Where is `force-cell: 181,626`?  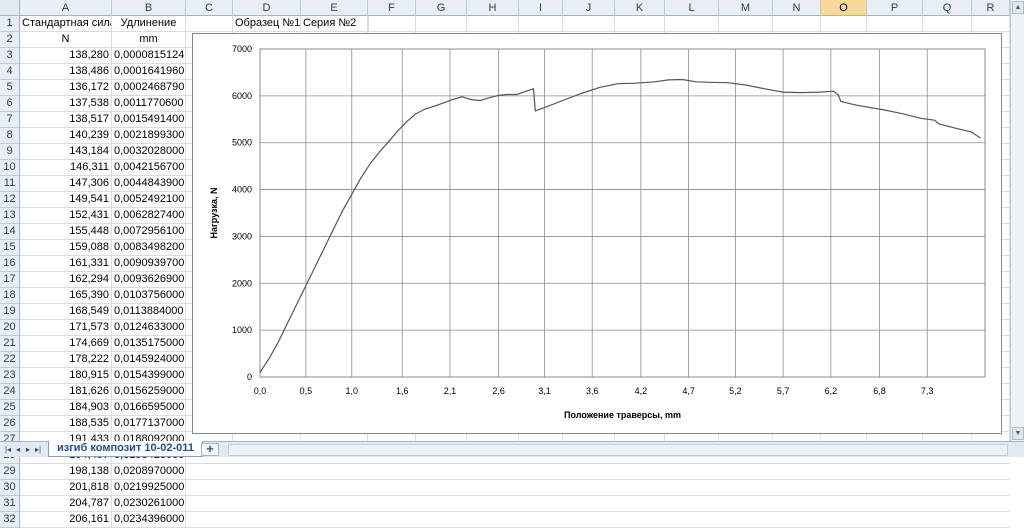
force-cell: 181,626 is located at coordinates (66, 392).